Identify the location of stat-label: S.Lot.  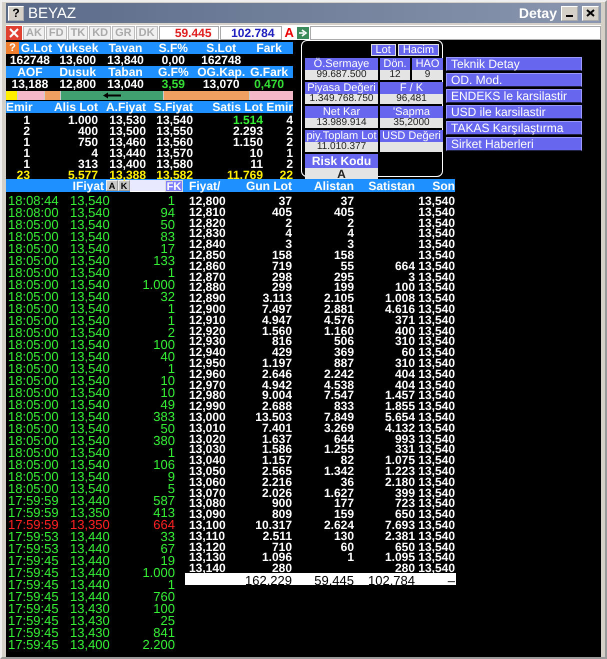
(221, 48).